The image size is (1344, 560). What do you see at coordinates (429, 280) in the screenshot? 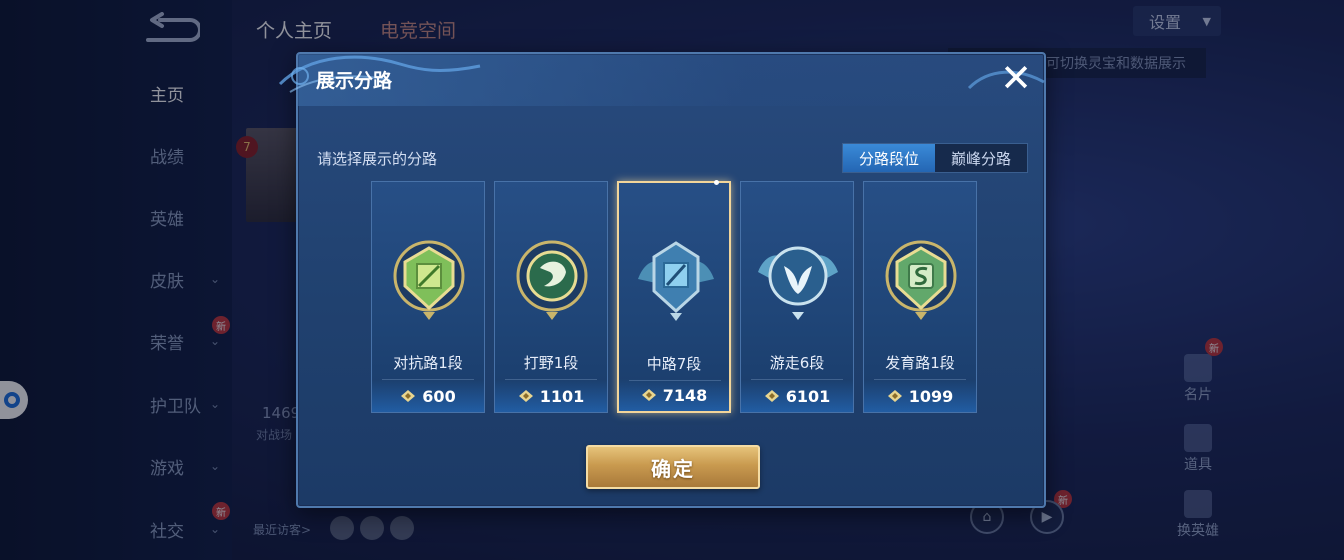
I see `sword-shield-emblem-icon` at bounding box center [429, 280].